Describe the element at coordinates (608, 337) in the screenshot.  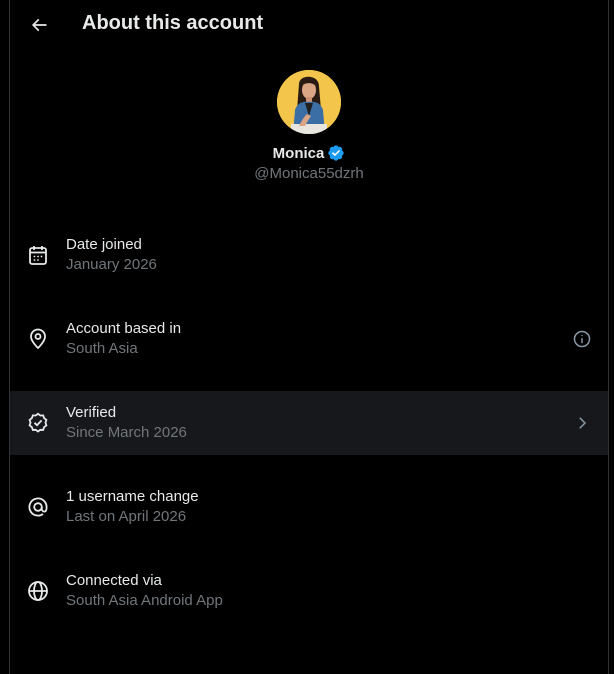
I see `column-border-right` at that location.